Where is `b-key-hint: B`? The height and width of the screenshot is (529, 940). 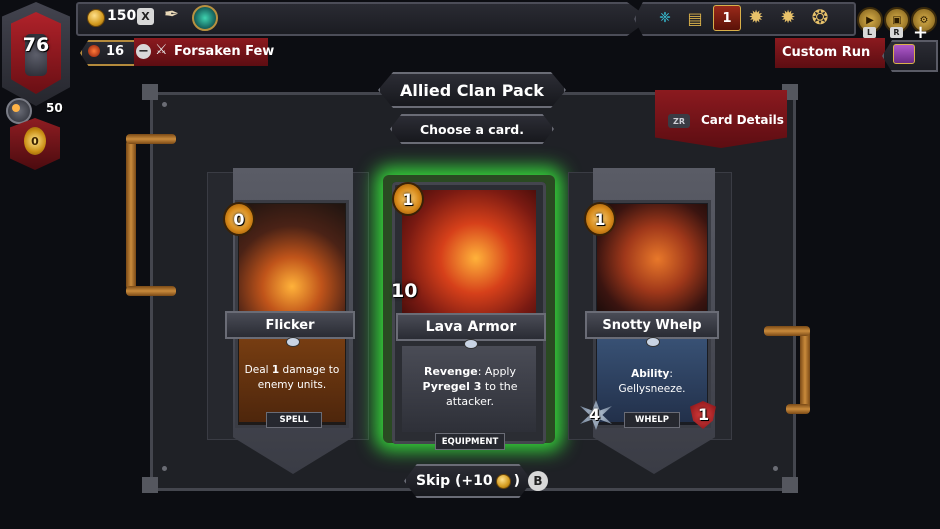 b-key-hint: B is located at coordinates (538, 481).